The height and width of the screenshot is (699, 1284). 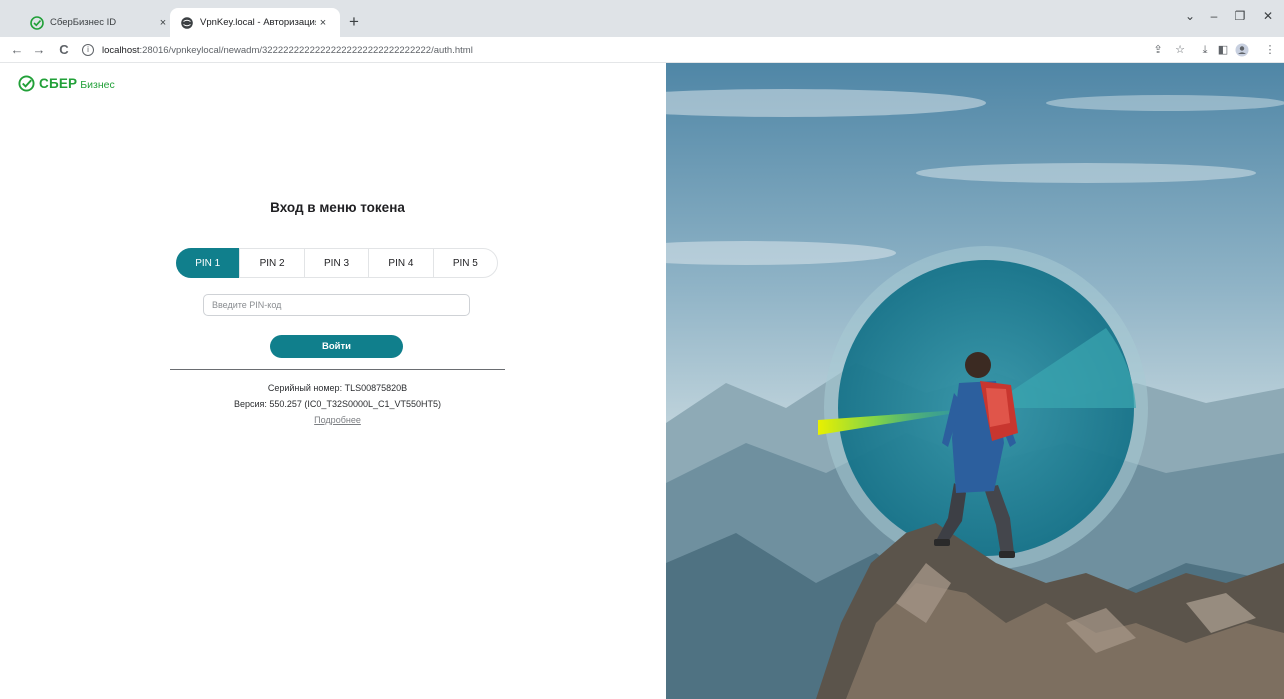 What do you see at coordinates (337, 369) in the screenshot?
I see `divider` at bounding box center [337, 369].